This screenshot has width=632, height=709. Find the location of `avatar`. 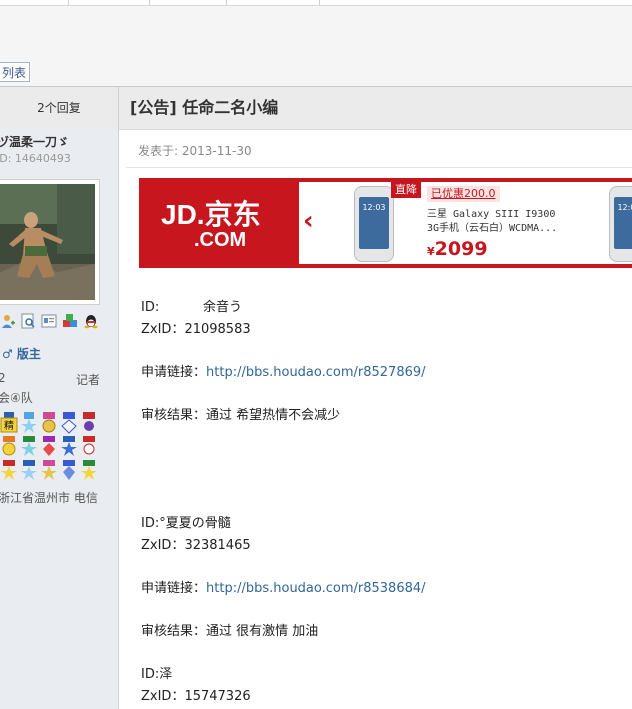

avatar is located at coordinates (50, 242).